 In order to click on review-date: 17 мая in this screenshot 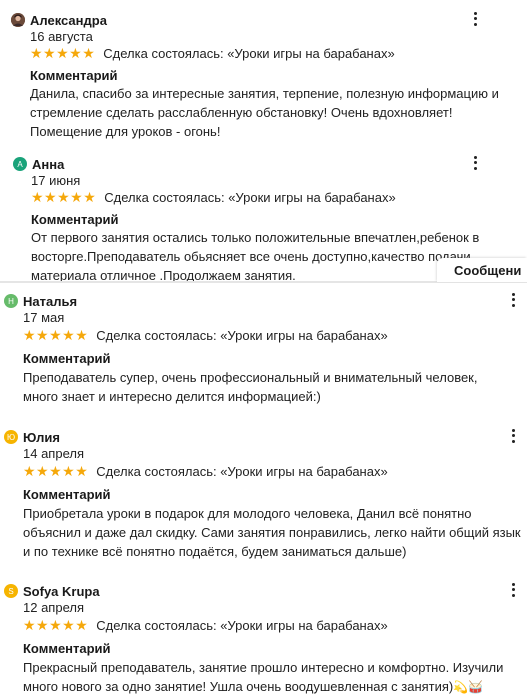, I will do `click(44, 317)`.